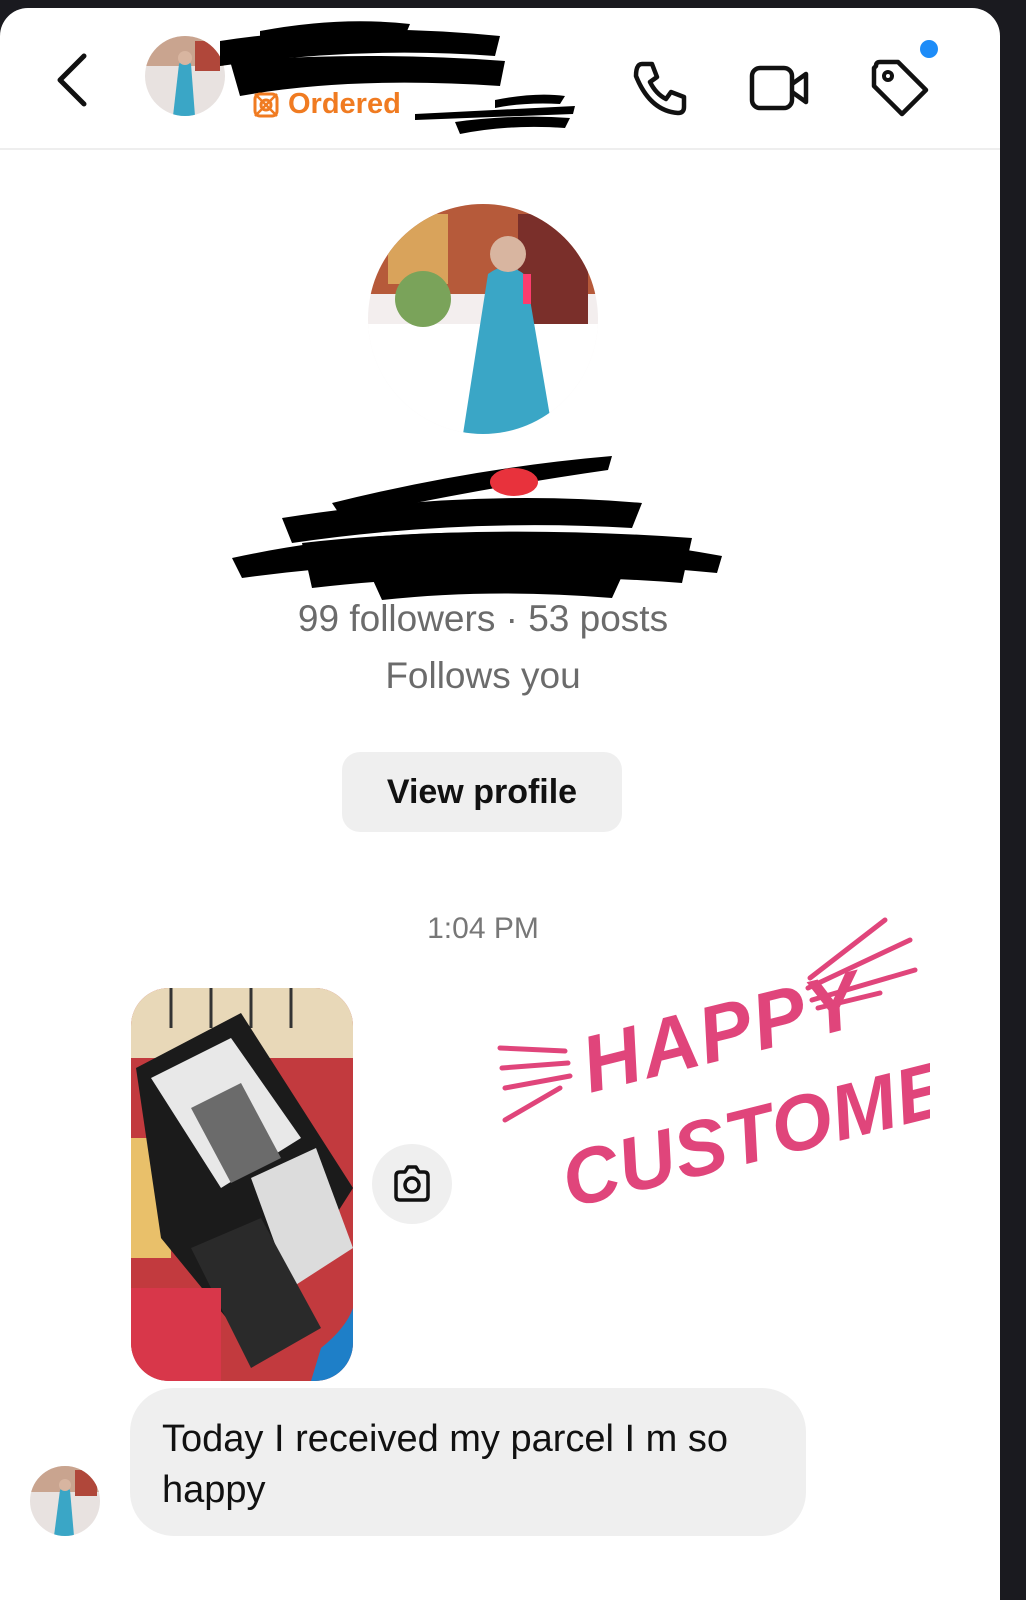 The image size is (1026, 1600). Describe the element at coordinates (65, 1501) in the screenshot. I see `sender-avatar` at that location.